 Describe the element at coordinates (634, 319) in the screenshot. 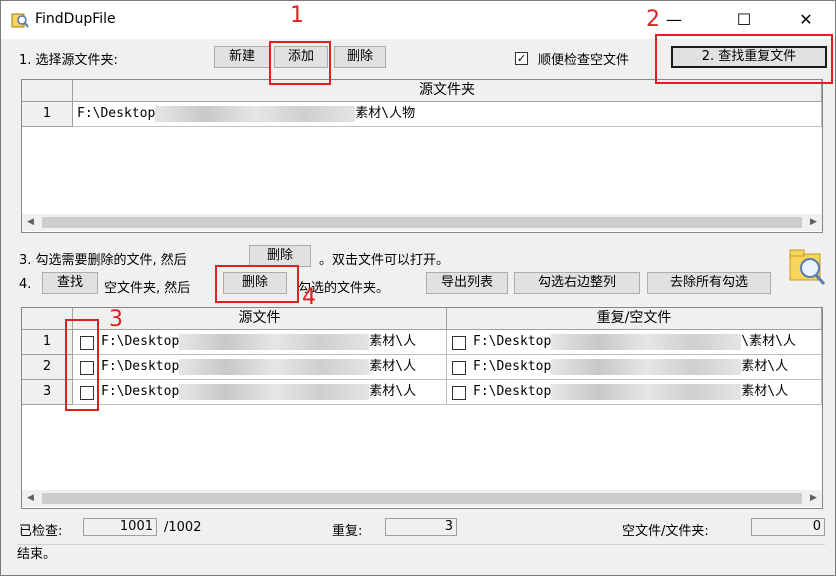

I see `duplicate-file-header: 重复/空文件` at that location.